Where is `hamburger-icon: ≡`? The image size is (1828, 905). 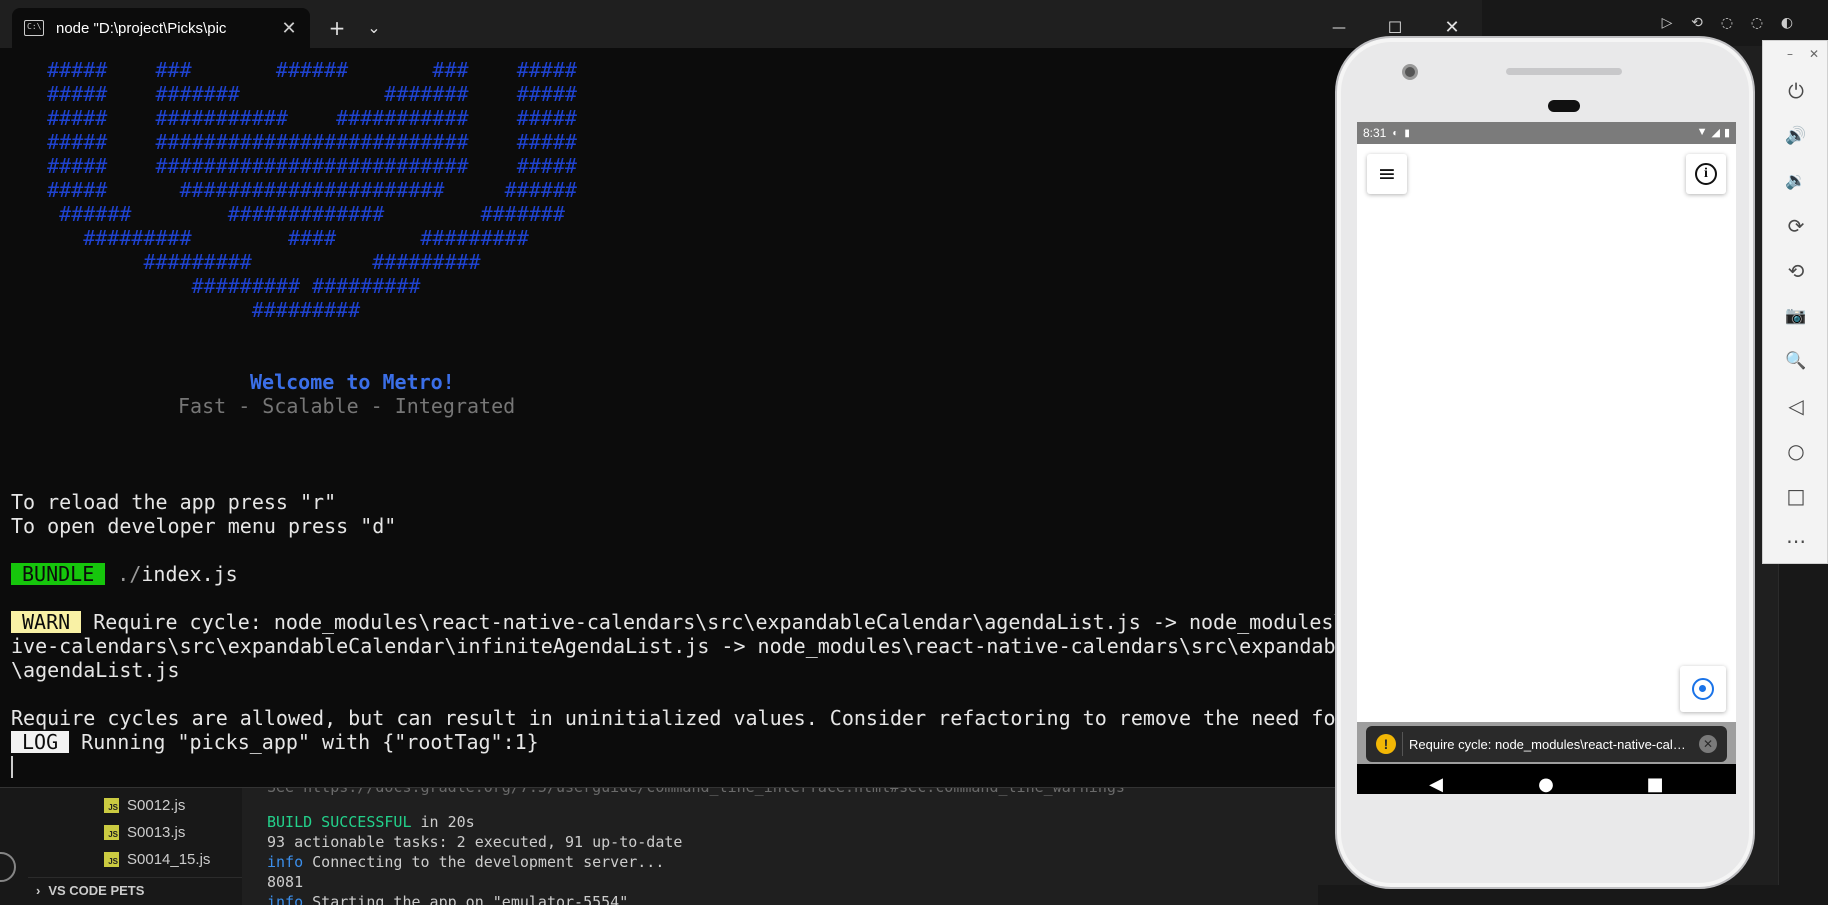
hamburger-icon: ≡ is located at coordinates (1387, 174).